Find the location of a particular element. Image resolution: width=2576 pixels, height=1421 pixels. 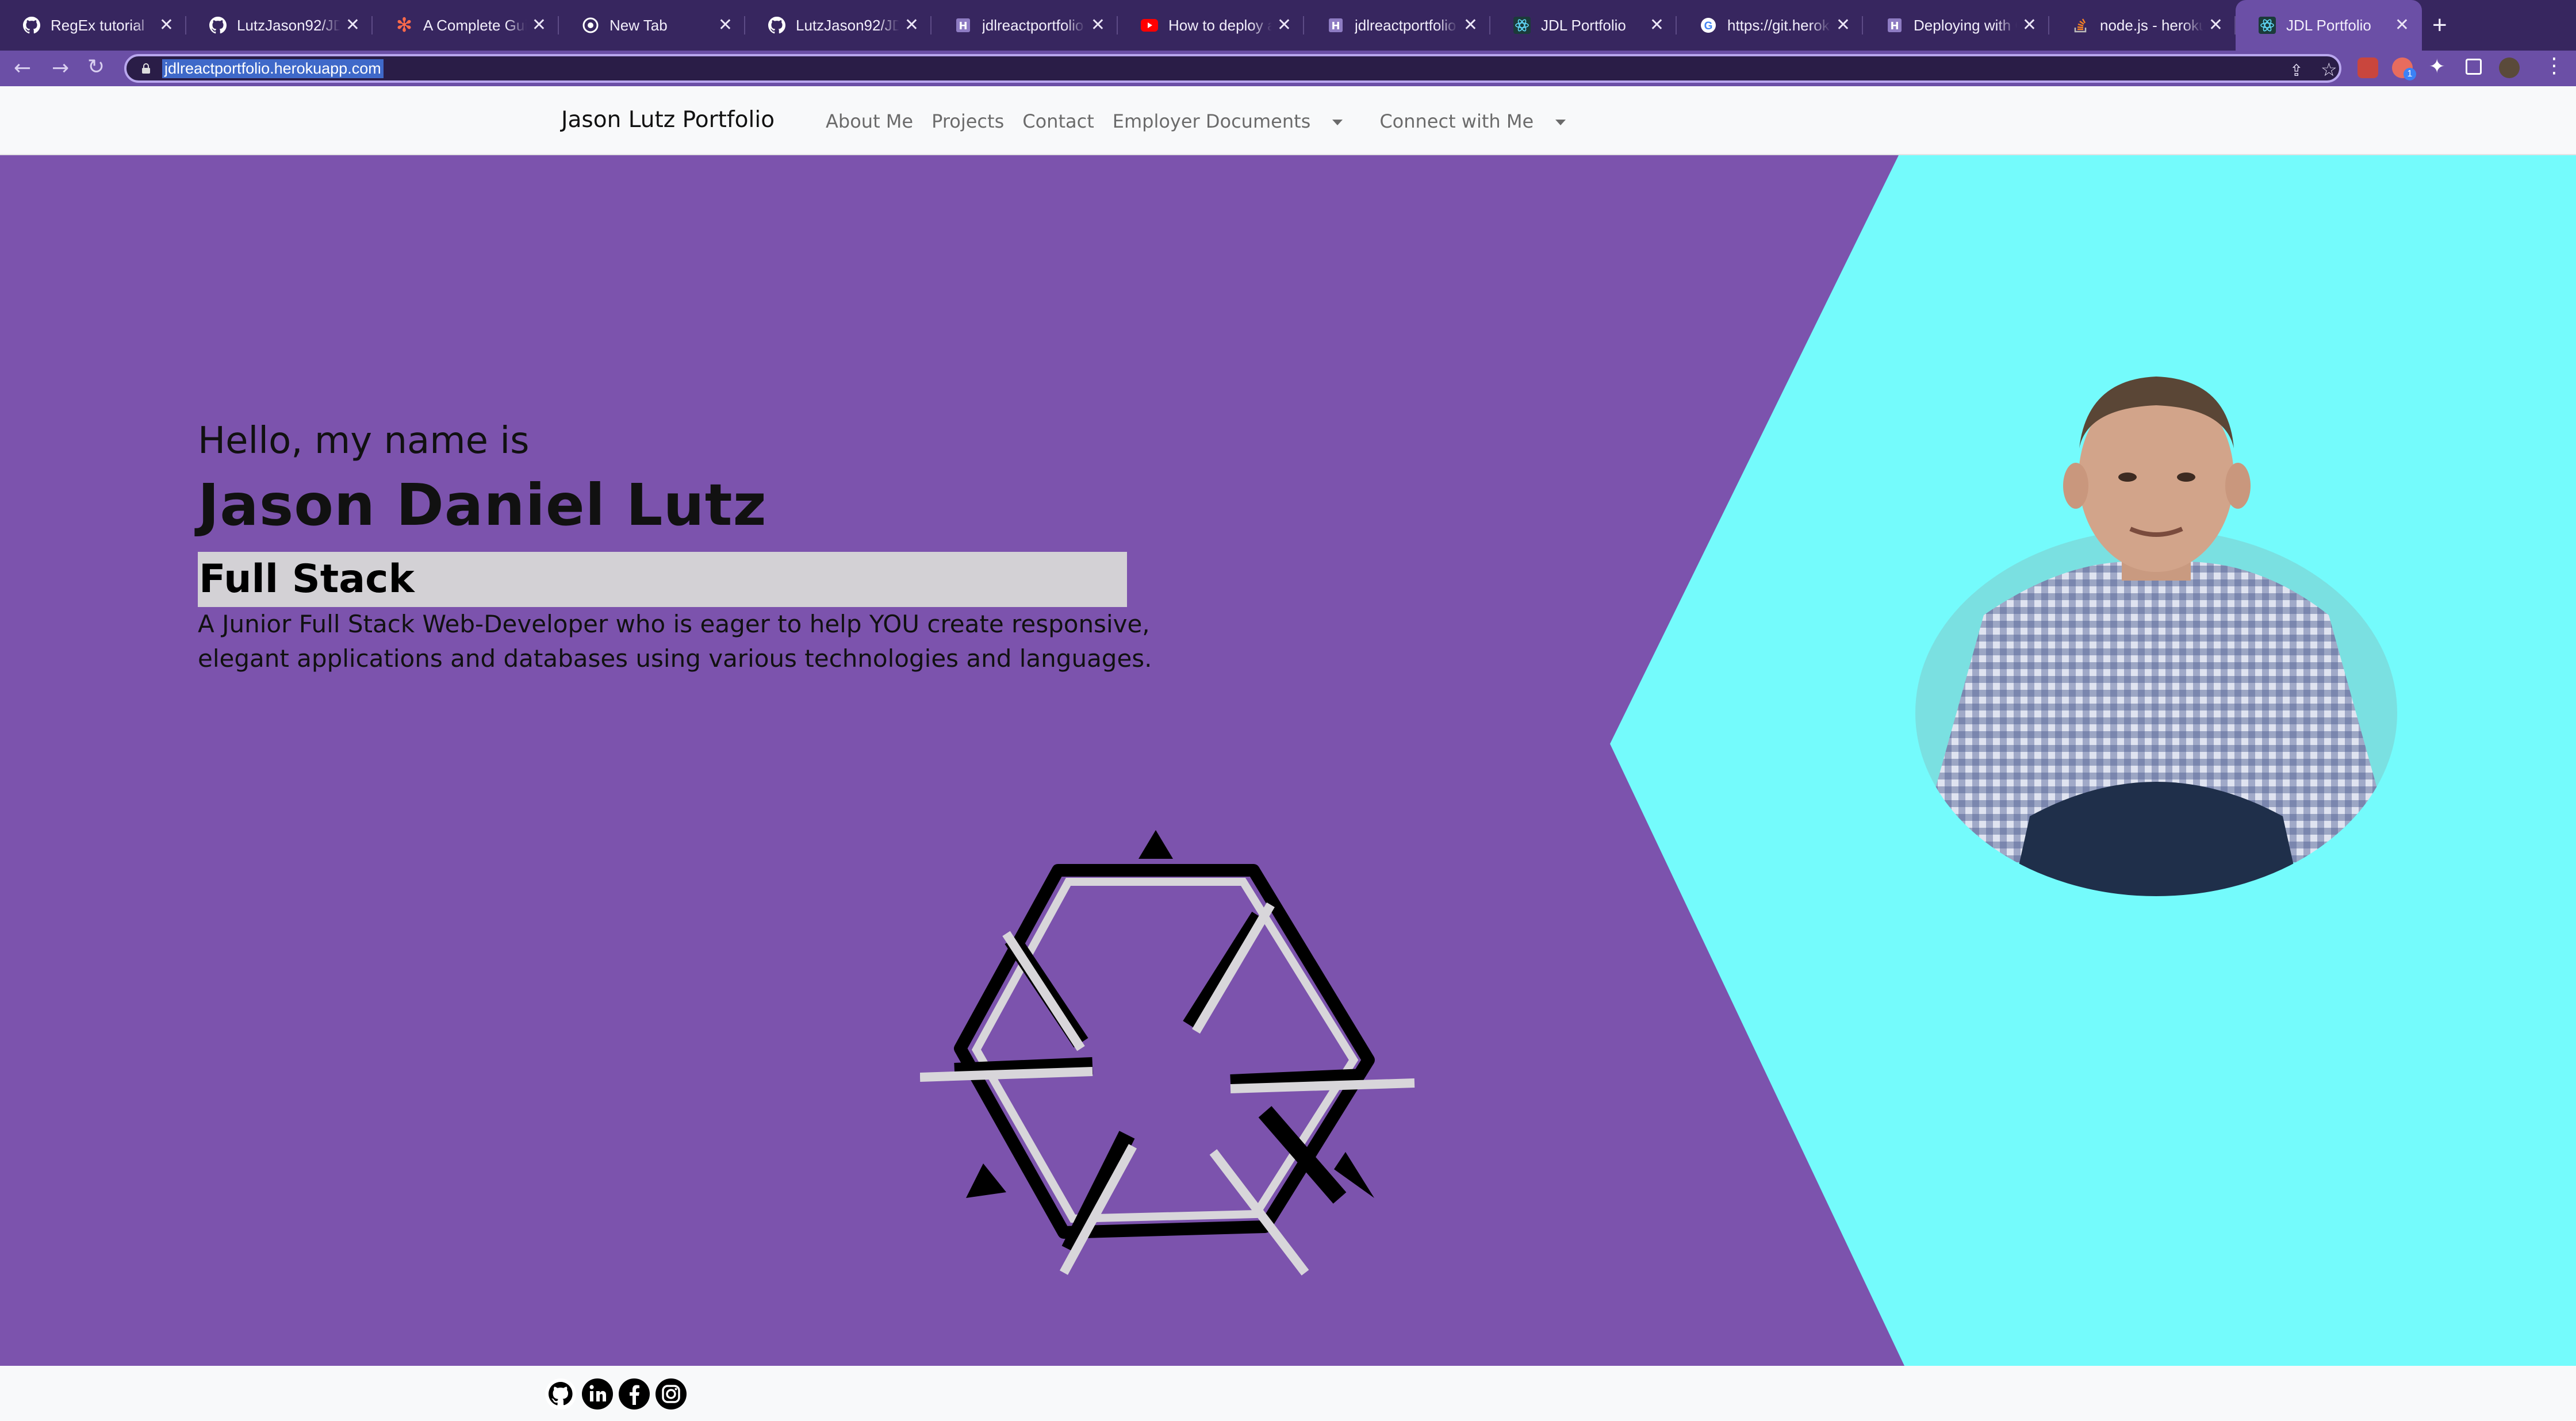

nav-link-projects: Projects is located at coordinates (967, 121).